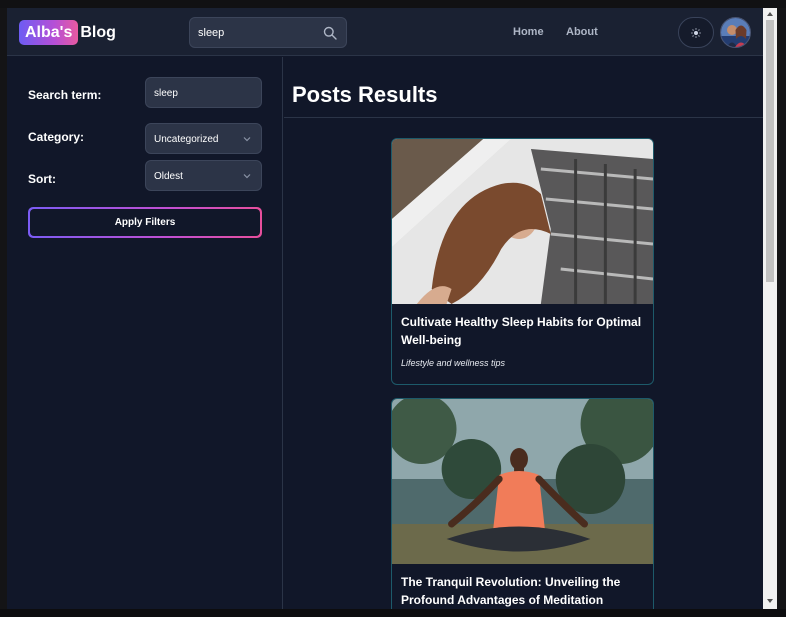 The width and height of the screenshot is (786, 617). What do you see at coordinates (65, 95) in the screenshot?
I see `search-term-label: Search term:` at bounding box center [65, 95].